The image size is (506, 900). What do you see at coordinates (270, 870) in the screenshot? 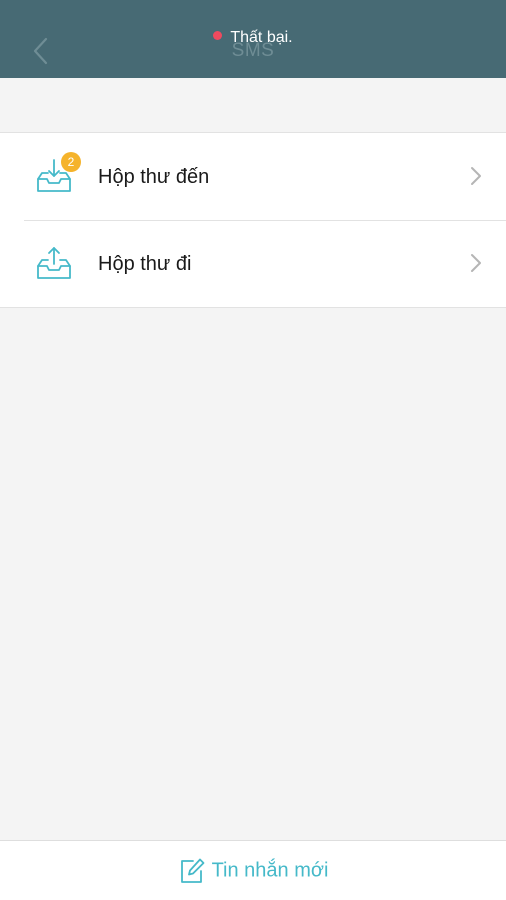
I see `new-message-label: Tin nhắn mới` at bounding box center [270, 870].